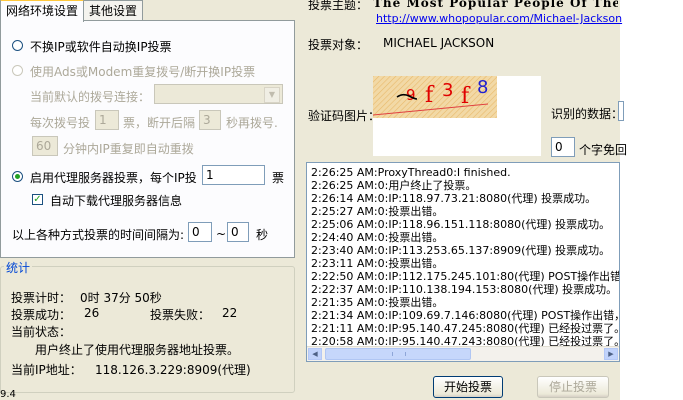 The image size is (683, 400). Describe the element at coordinates (439, 43) in the screenshot. I see `target-value: MICHAEL JACKSON` at that location.